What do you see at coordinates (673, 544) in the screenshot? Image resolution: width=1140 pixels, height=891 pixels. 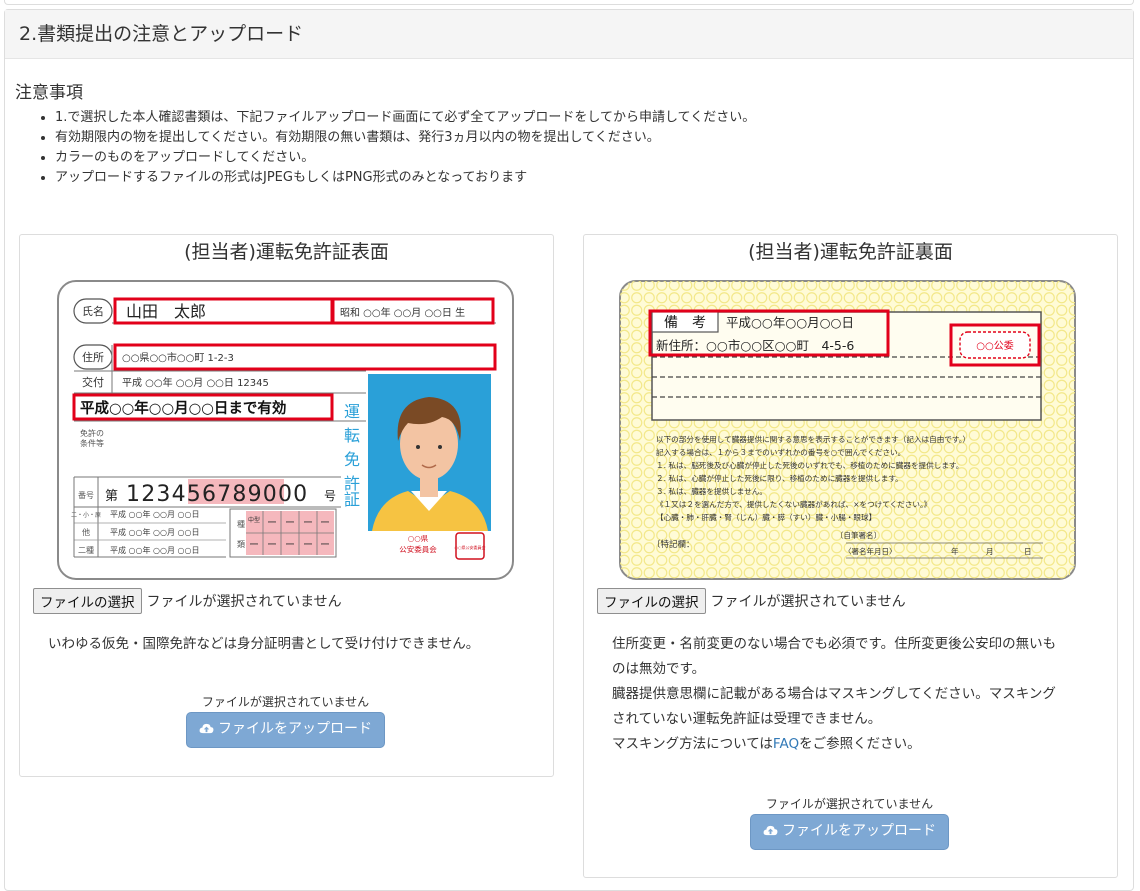 I see `special-label: 〔特記欄：` at bounding box center [673, 544].